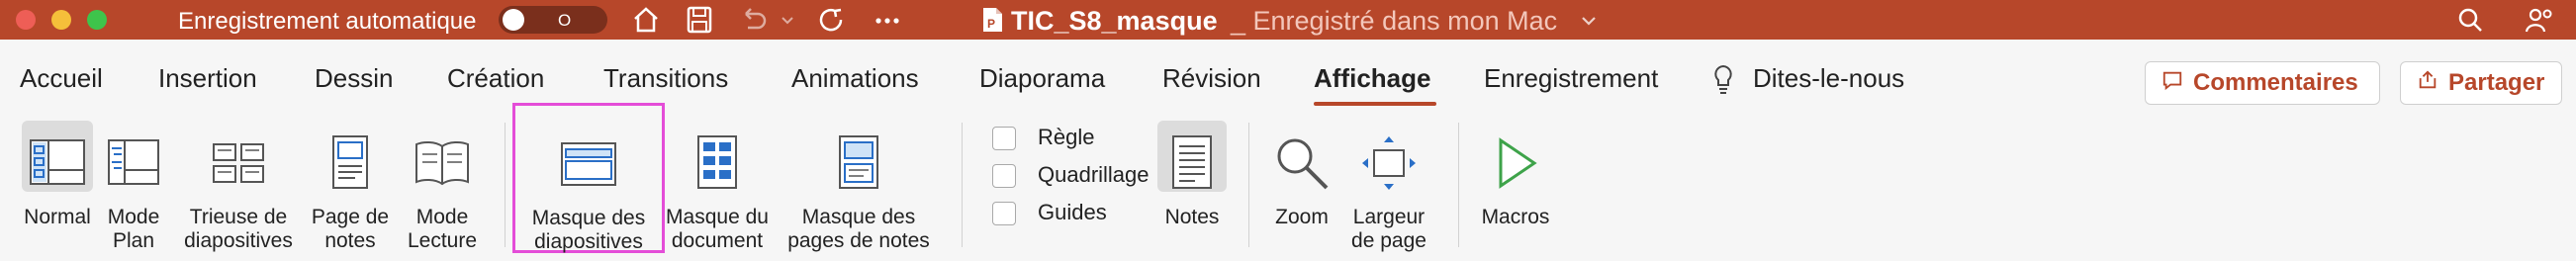 This screenshot has height=261, width=2576. Describe the element at coordinates (1192, 217) in the screenshot. I see `notes-pane-label: Notes` at that location.